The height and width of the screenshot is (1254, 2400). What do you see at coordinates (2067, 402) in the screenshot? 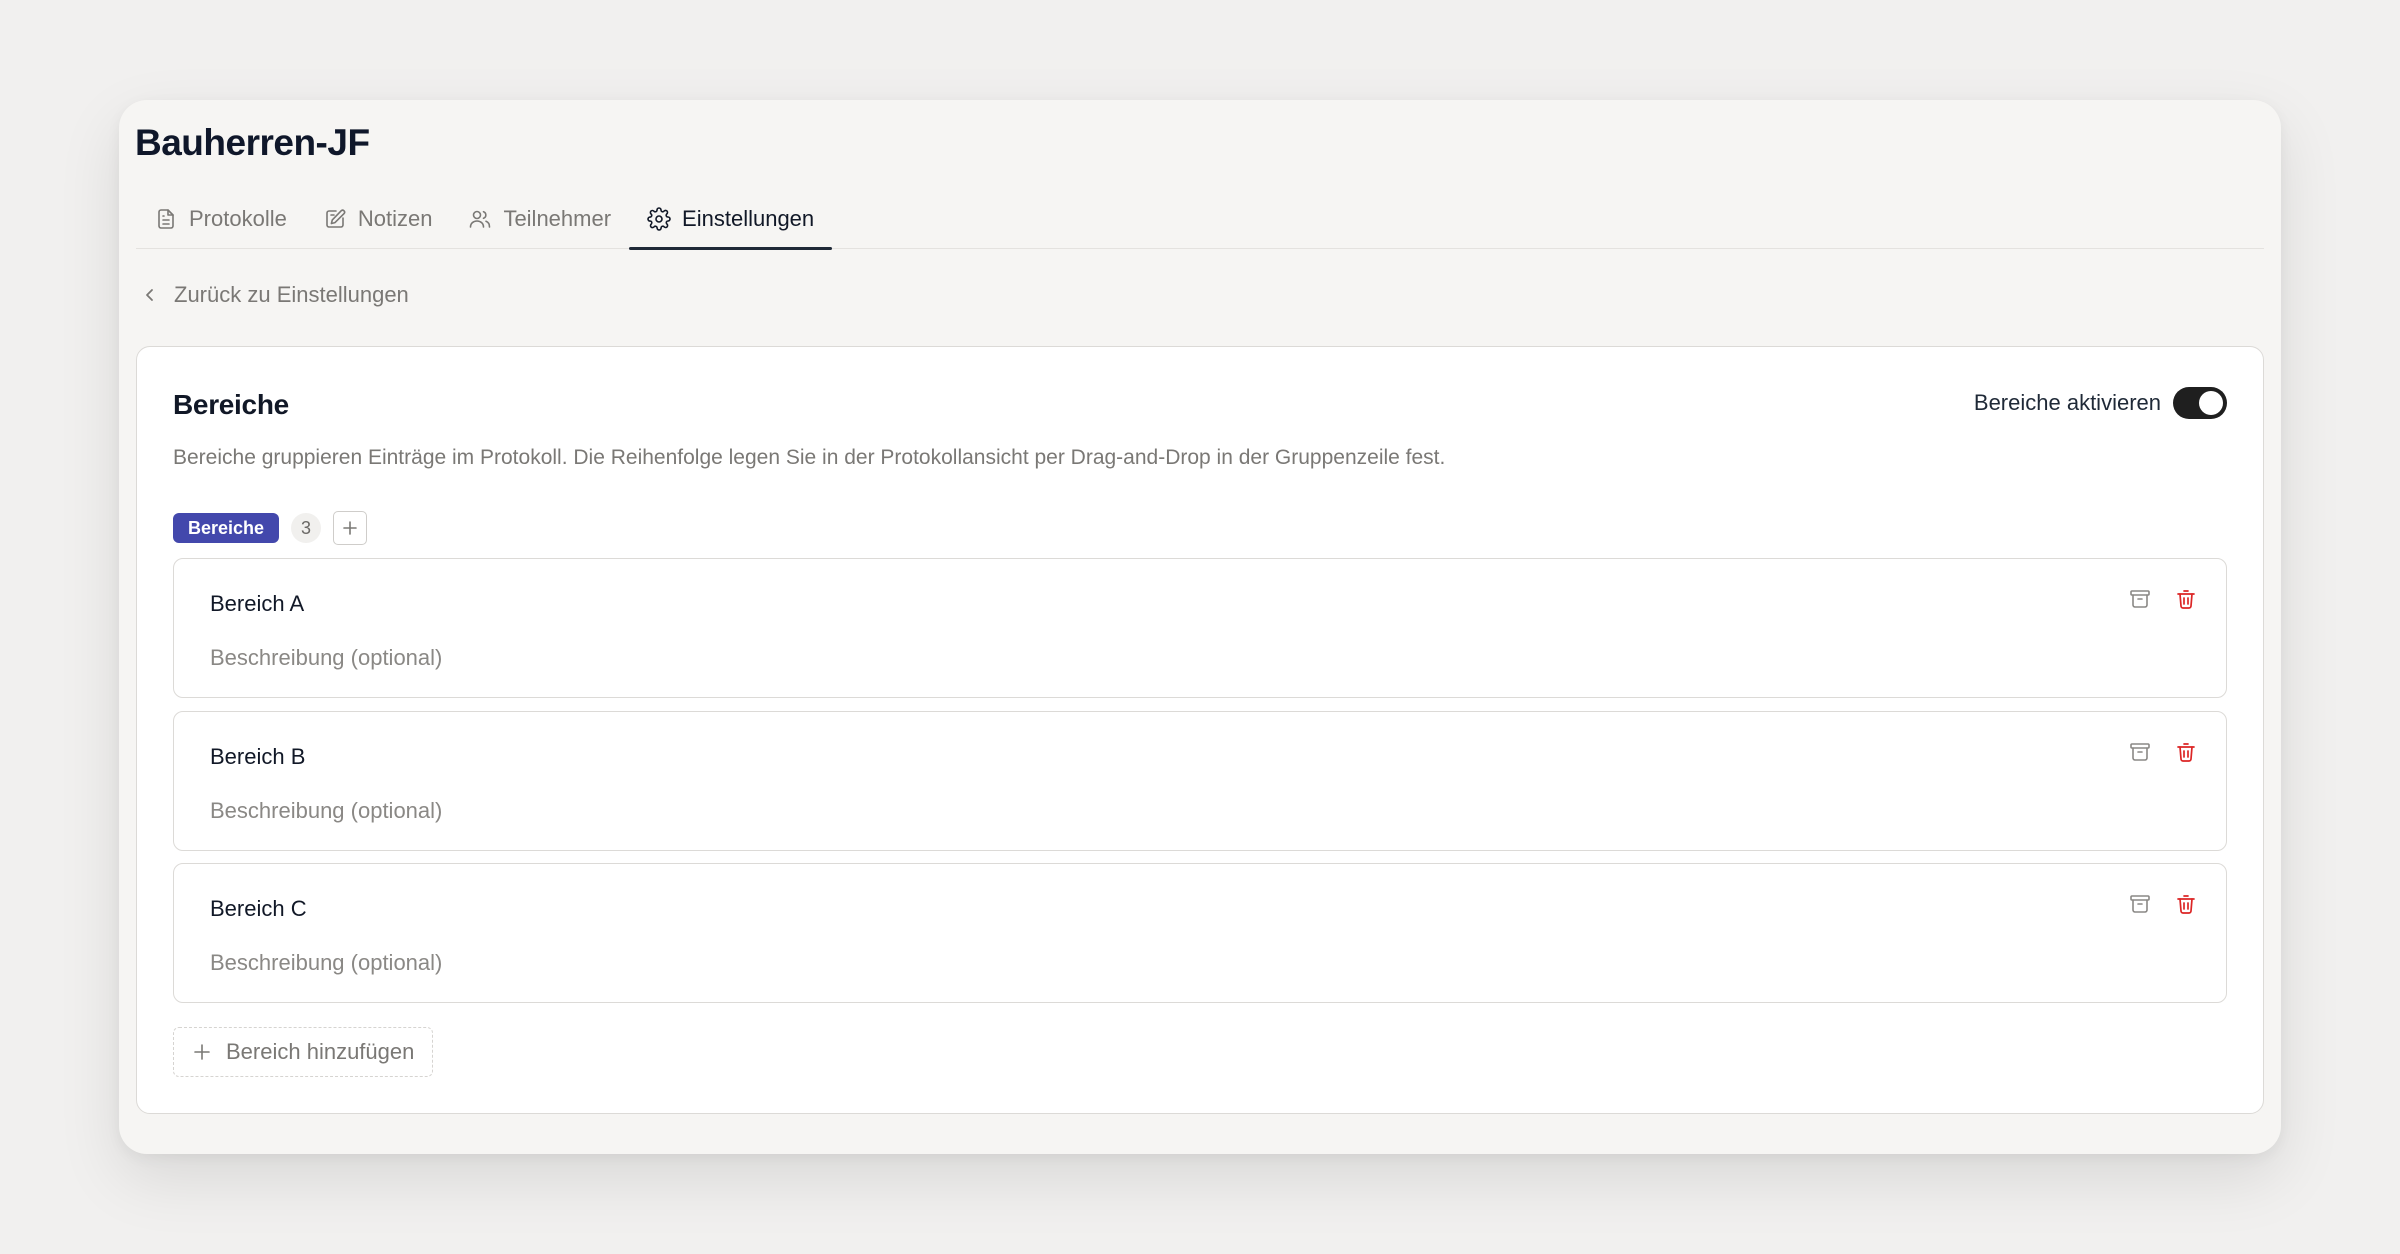
I see `toggle-label: Bereiche aktivieren` at bounding box center [2067, 402].